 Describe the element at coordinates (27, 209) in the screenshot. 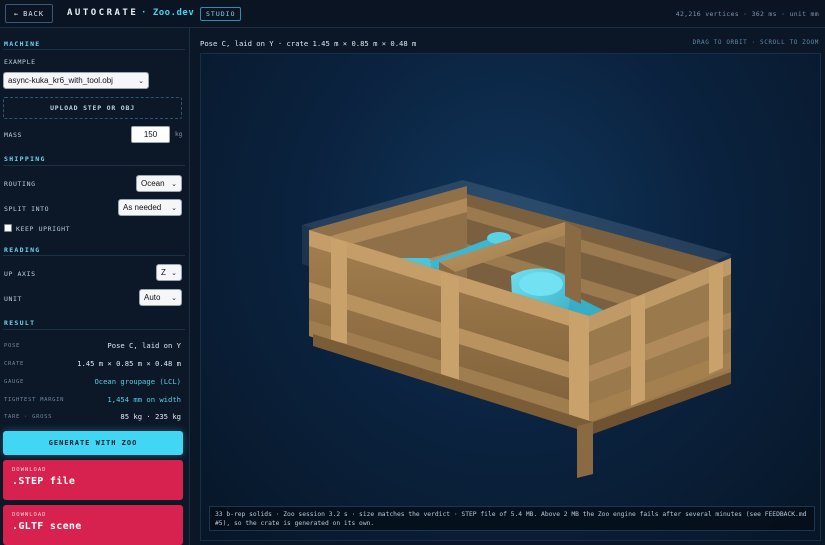

I see `split-label: SPLIT INTO` at that location.